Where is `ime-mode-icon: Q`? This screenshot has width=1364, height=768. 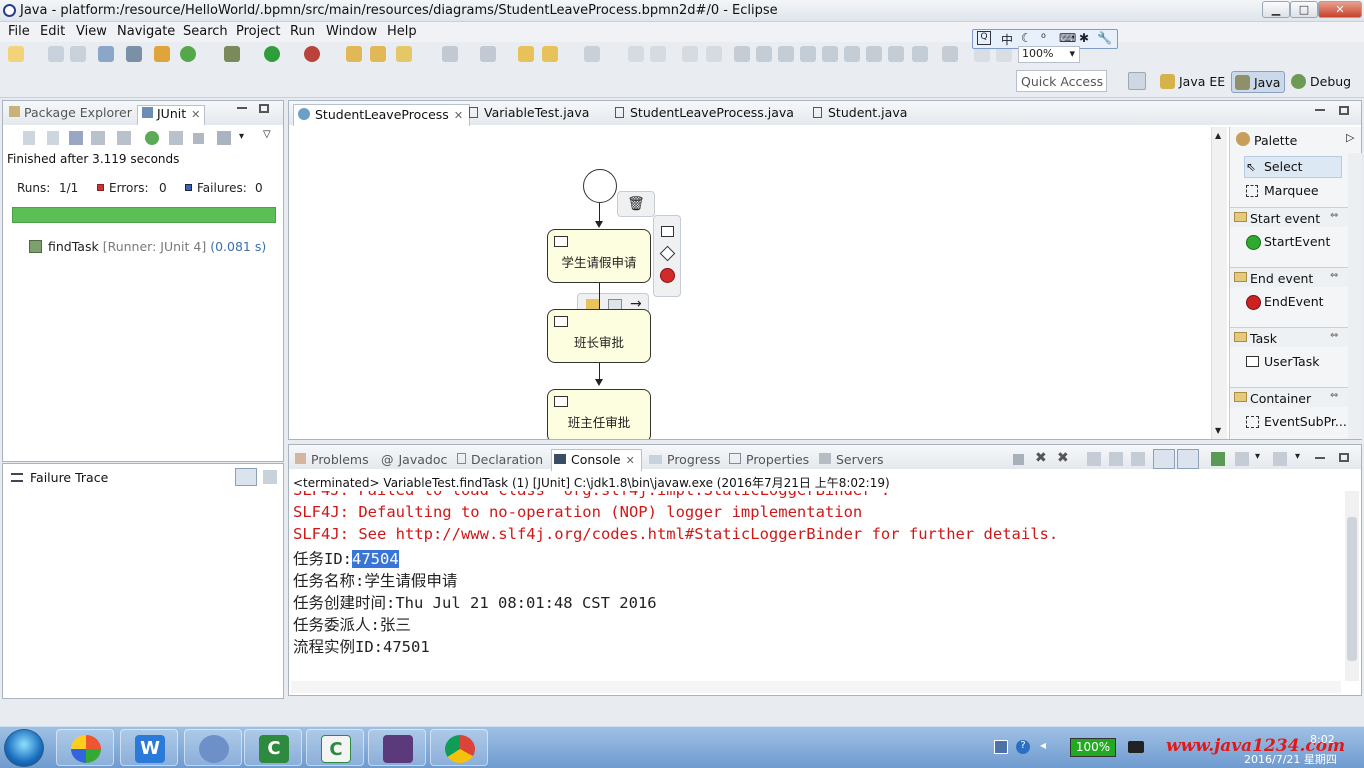 ime-mode-icon: Q is located at coordinates (984, 38).